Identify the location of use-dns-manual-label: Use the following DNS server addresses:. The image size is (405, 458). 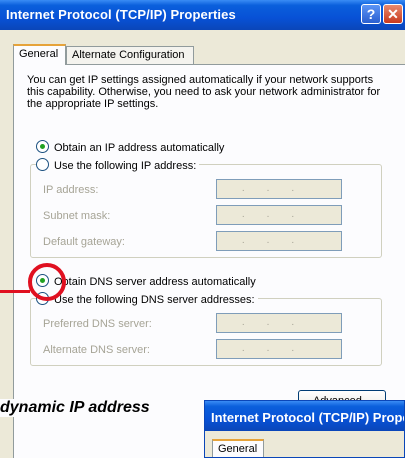
(154, 300).